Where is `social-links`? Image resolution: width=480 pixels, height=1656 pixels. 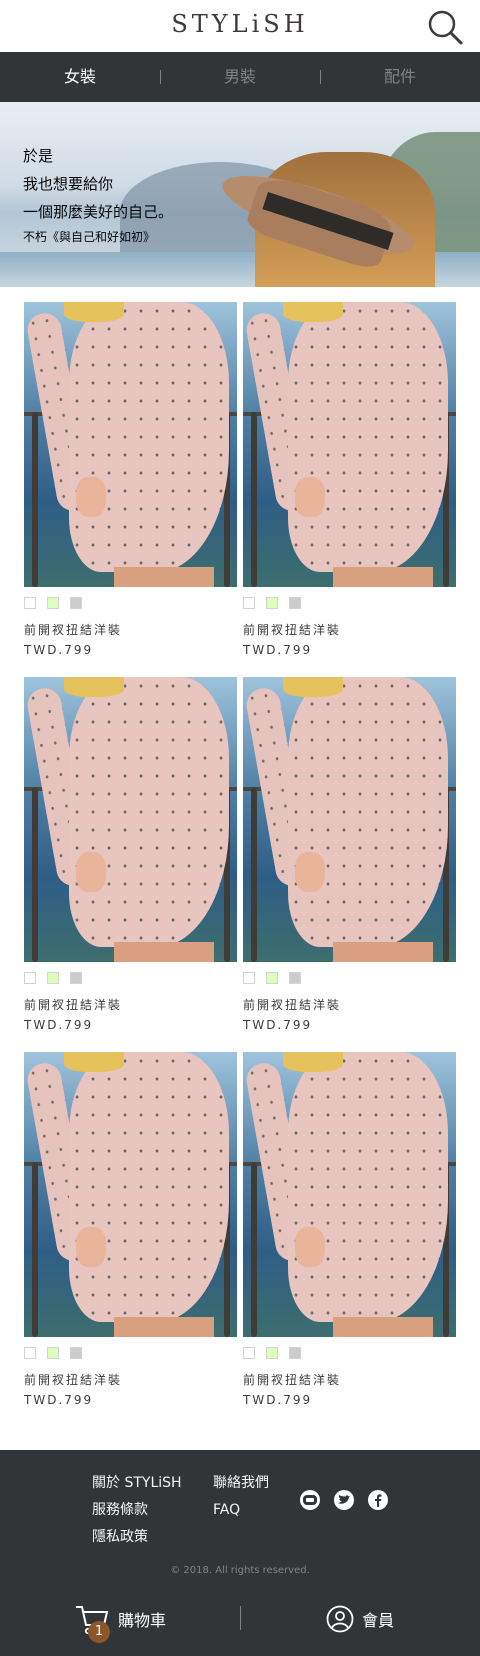 social-links is located at coordinates (344, 1500).